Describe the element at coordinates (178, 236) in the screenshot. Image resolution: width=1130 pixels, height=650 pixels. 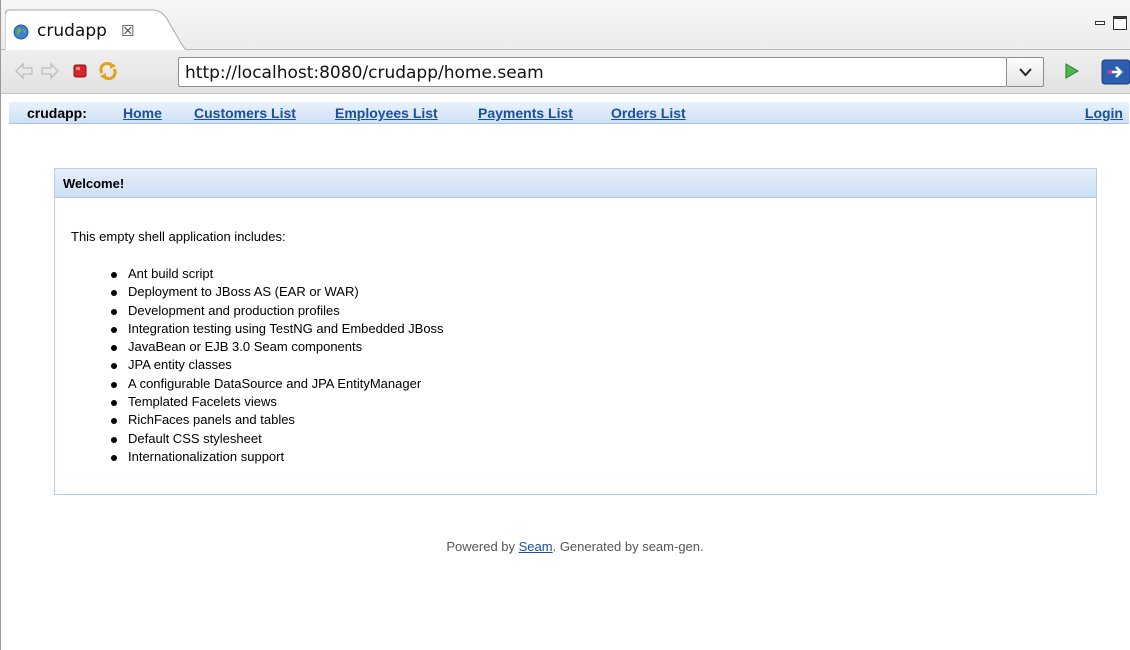
I see `intro-text: This empty shell application includes:` at that location.